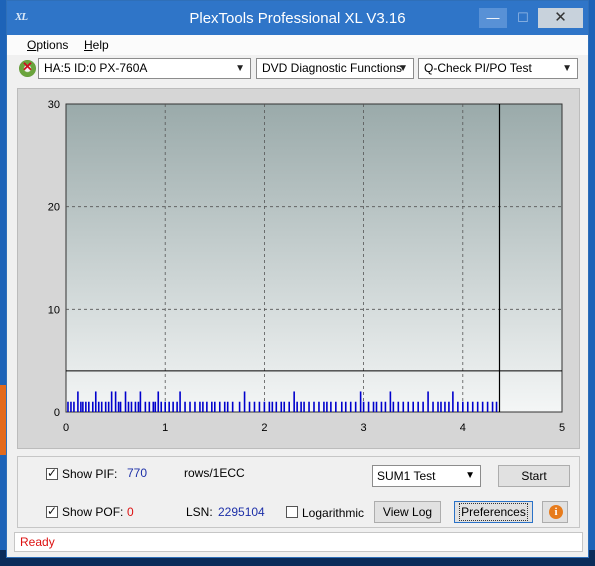 This screenshot has width=595, height=566. I want to click on y-tick-label: 30, so click(54, 105).